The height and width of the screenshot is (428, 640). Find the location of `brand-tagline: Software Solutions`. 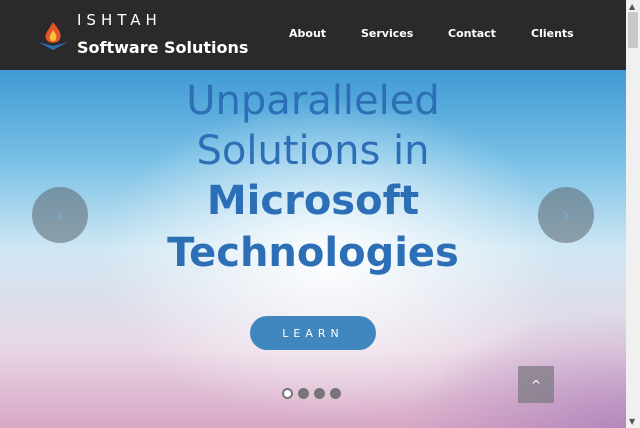

brand-tagline: Software Solutions is located at coordinates (162, 47).